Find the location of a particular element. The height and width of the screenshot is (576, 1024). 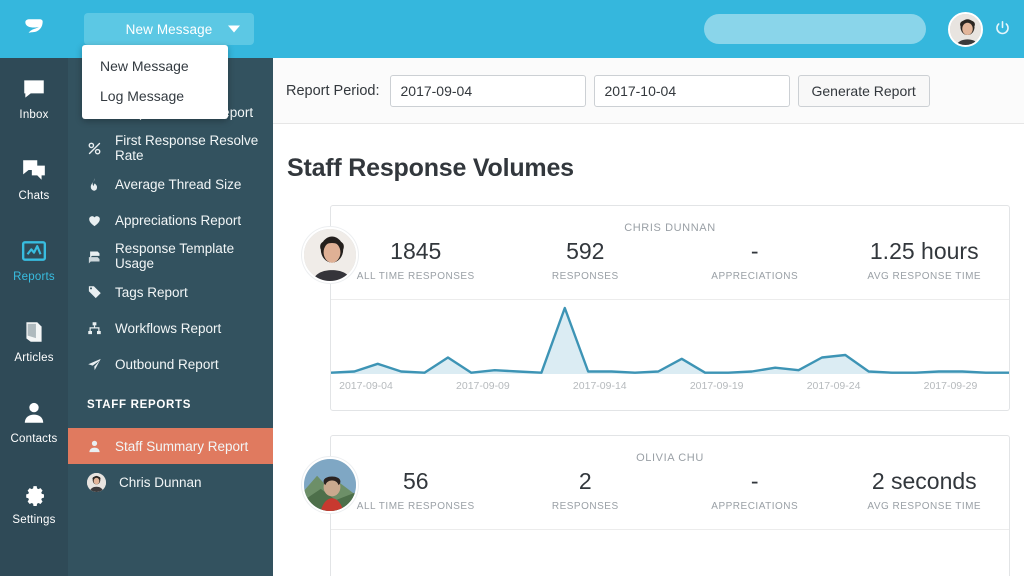

sidebar-item-reports: Reports is located at coordinates (34, 260).